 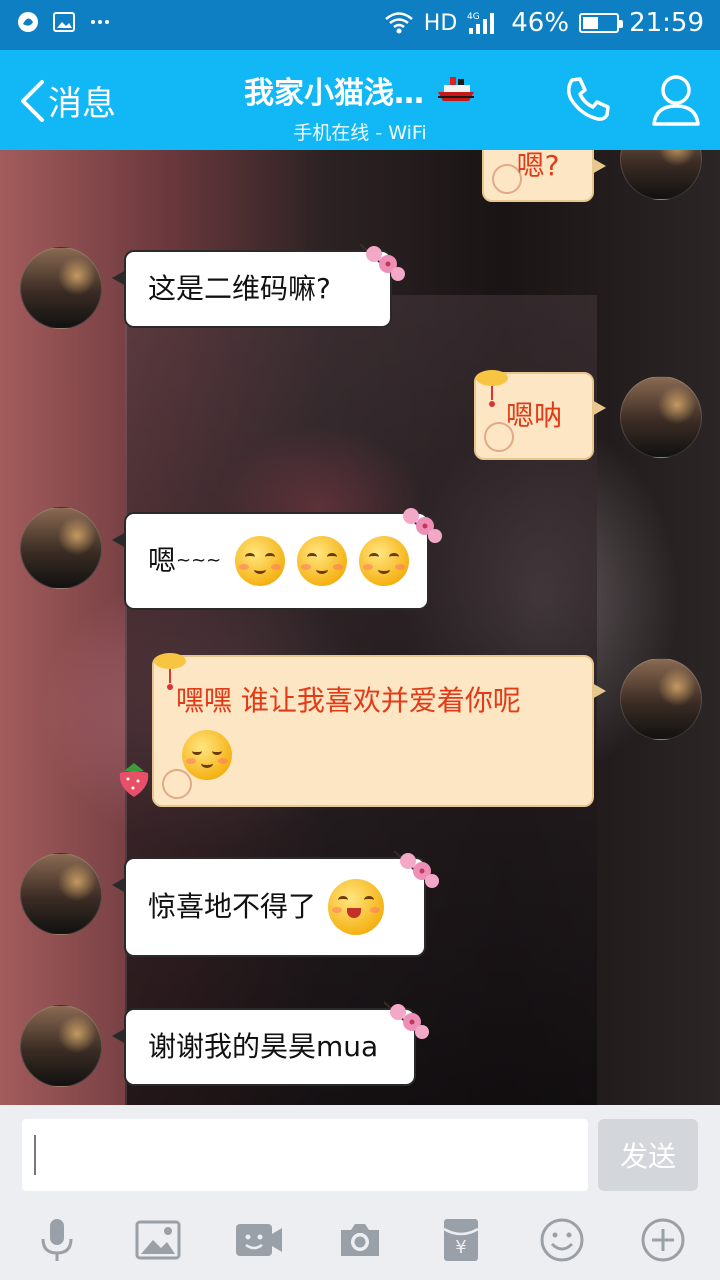 What do you see at coordinates (35, 1155) in the screenshot?
I see `text-cursor` at bounding box center [35, 1155].